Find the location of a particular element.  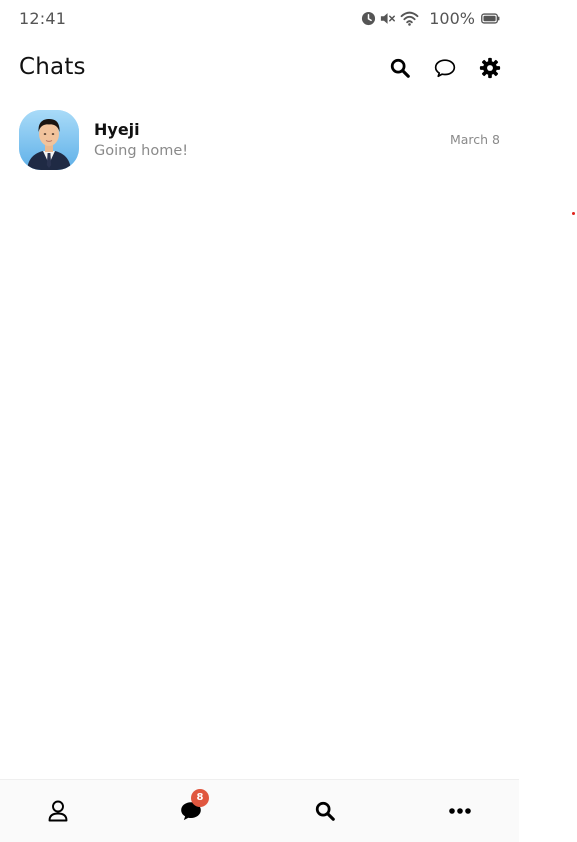

search-button is located at coordinates (400, 68).